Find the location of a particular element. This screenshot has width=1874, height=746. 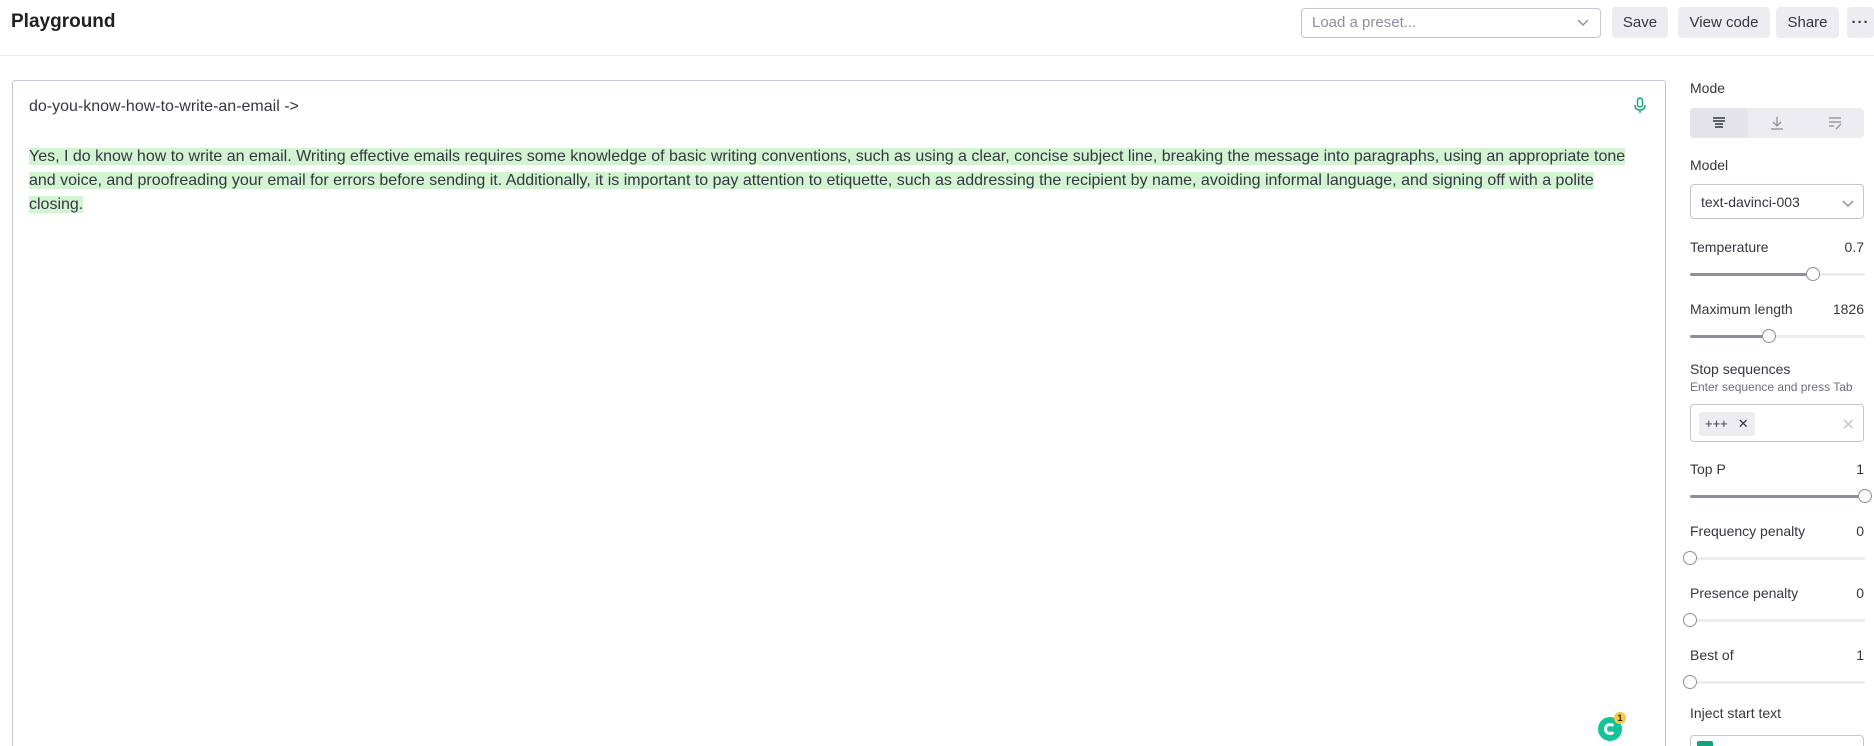

max-length-value: 1826 is located at coordinates (1848, 309).